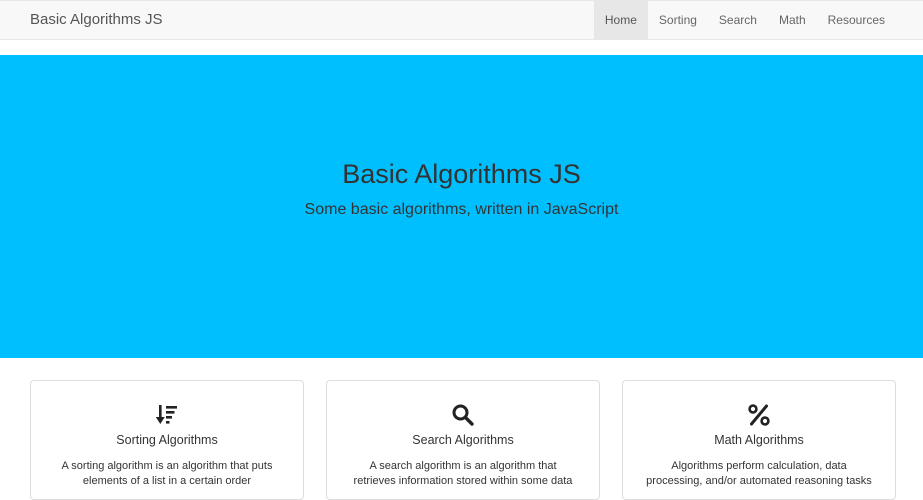 The height and width of the screenshot is (500, 923). What do you see at coordinates (738, 20) in the screenshot?
I see `nav-item-search: Search` at bounding box center [738, 20].